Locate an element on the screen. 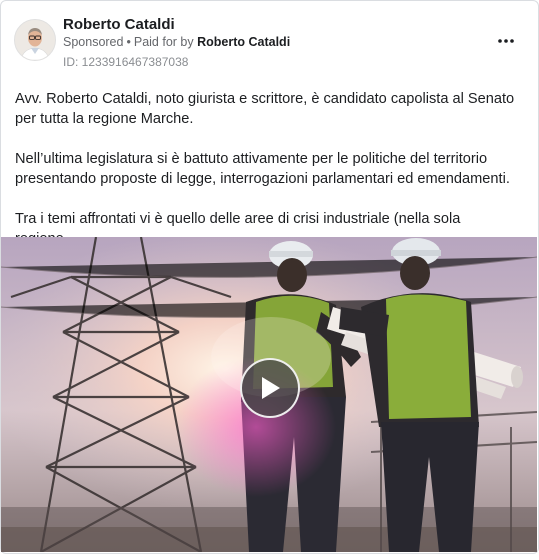 The height and width of the screenshot is (560, 539). sponsored-line: Sponsored • Paid for by Roberto Cataldi is located at coordinates (176, 42).